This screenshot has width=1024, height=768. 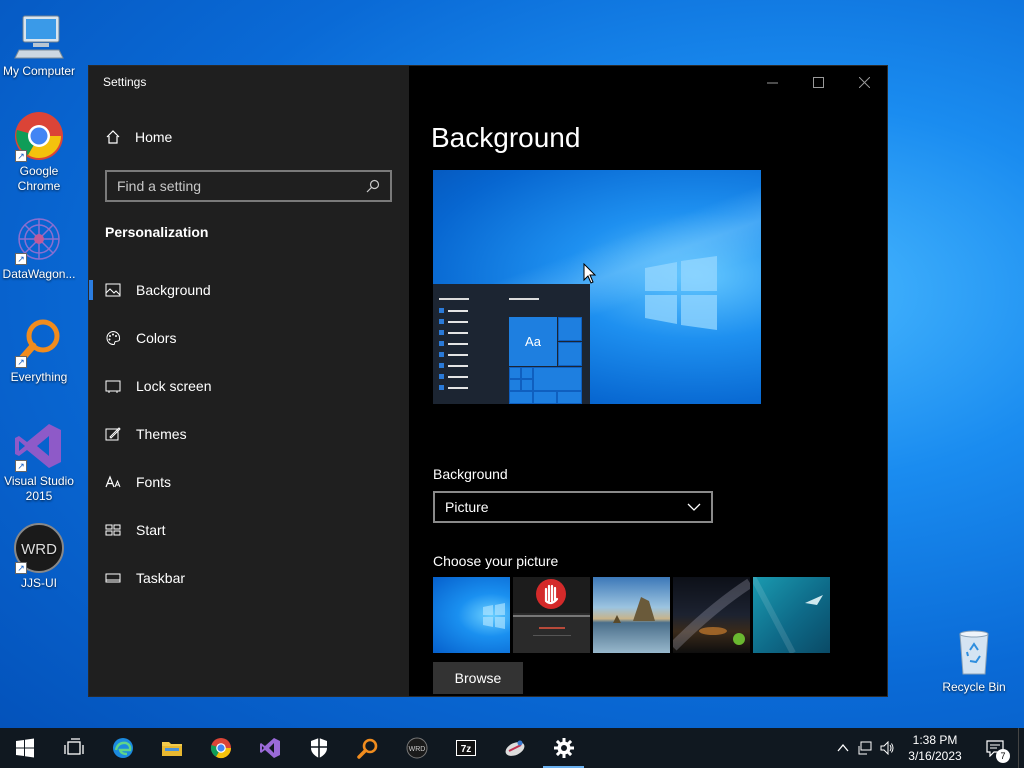 What do you see at coordinates (39, 548) in the screenshot?
I see `jjs-ui-icon: WRD ↗` at bounding box center [39, 548].